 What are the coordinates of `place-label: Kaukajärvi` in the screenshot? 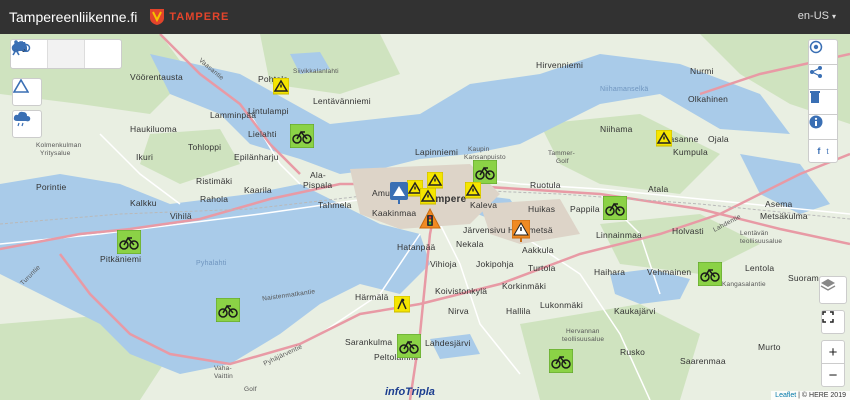 It's located at (635, 311).